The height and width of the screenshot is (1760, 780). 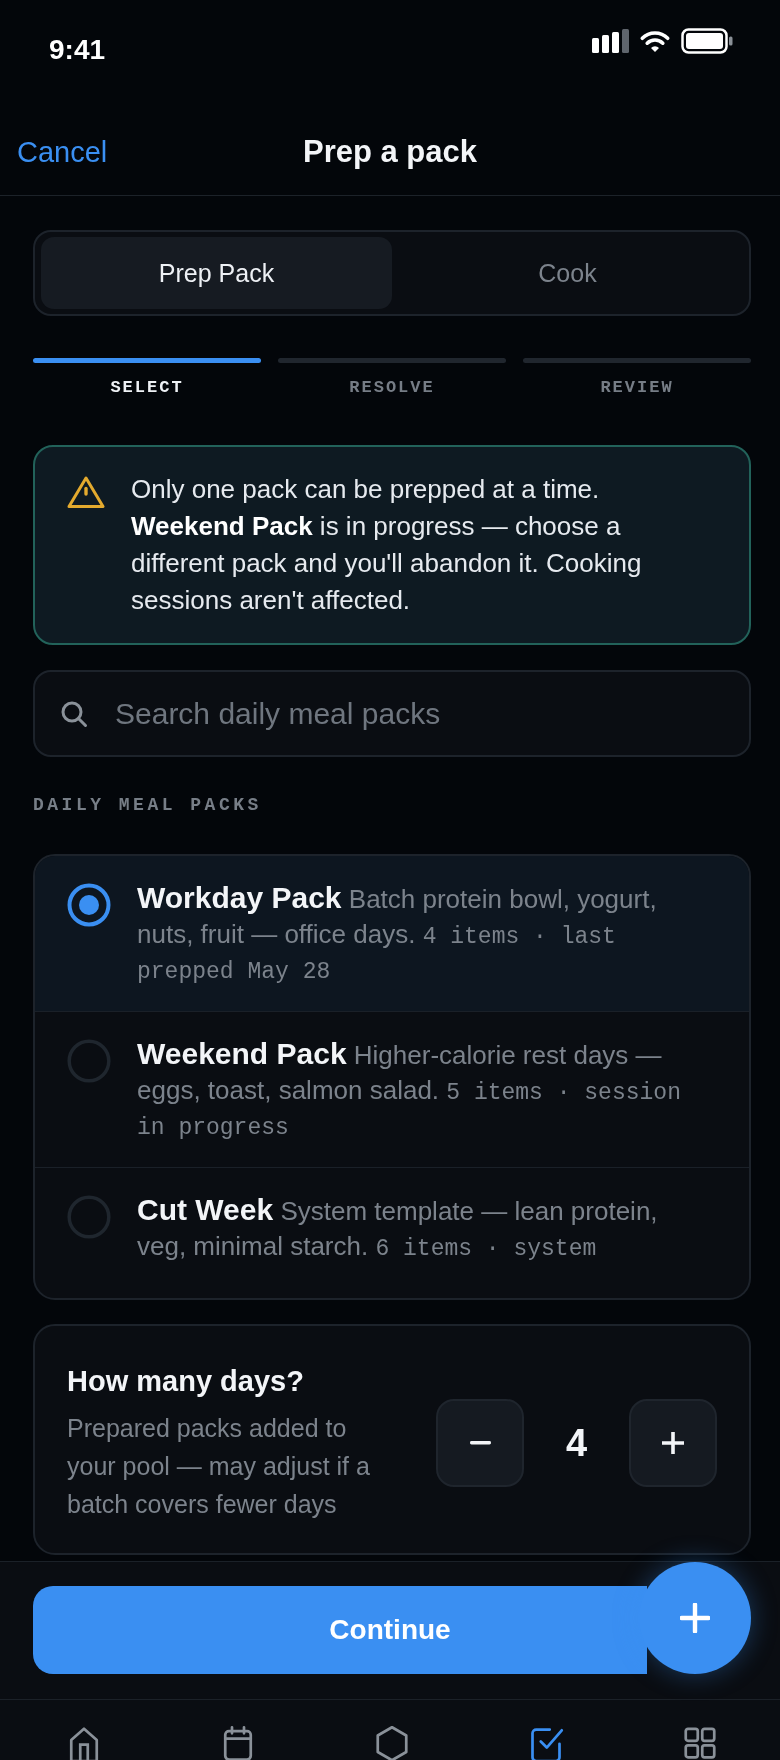 I want to click on day-count: 4, so click(x=576, y=1443).